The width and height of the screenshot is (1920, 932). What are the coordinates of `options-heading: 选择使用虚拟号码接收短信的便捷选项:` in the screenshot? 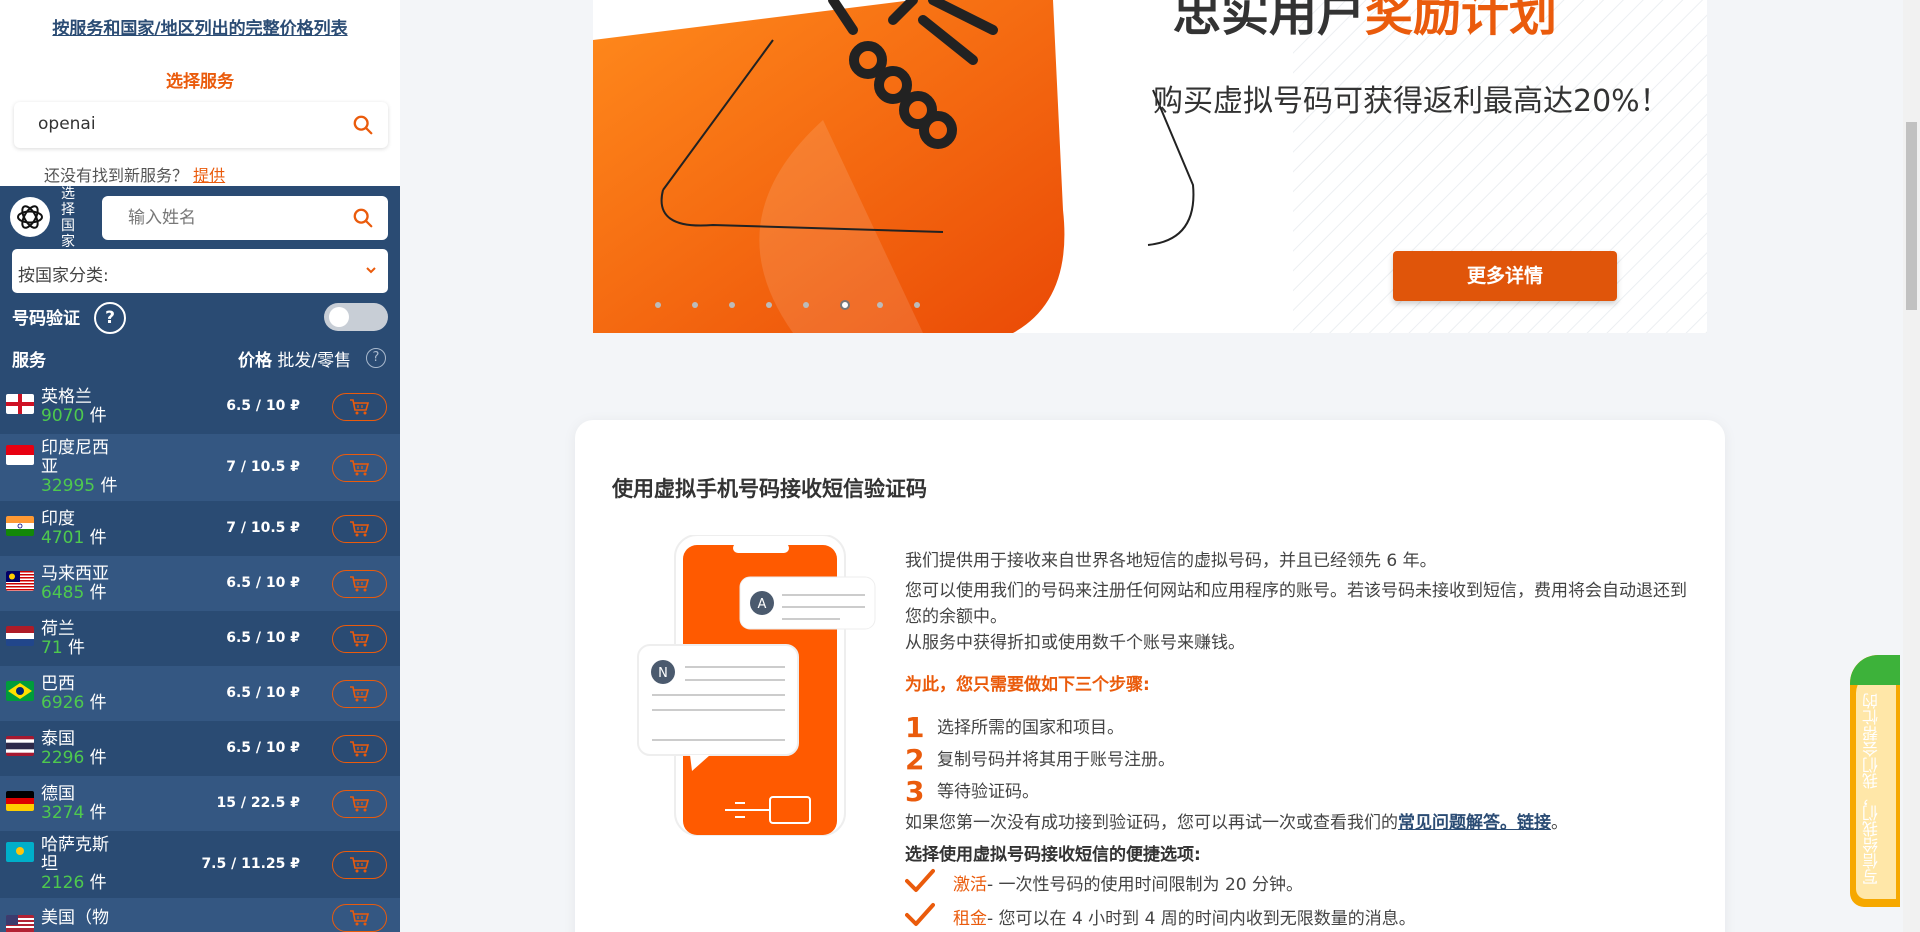 It's located at (1053, 855).